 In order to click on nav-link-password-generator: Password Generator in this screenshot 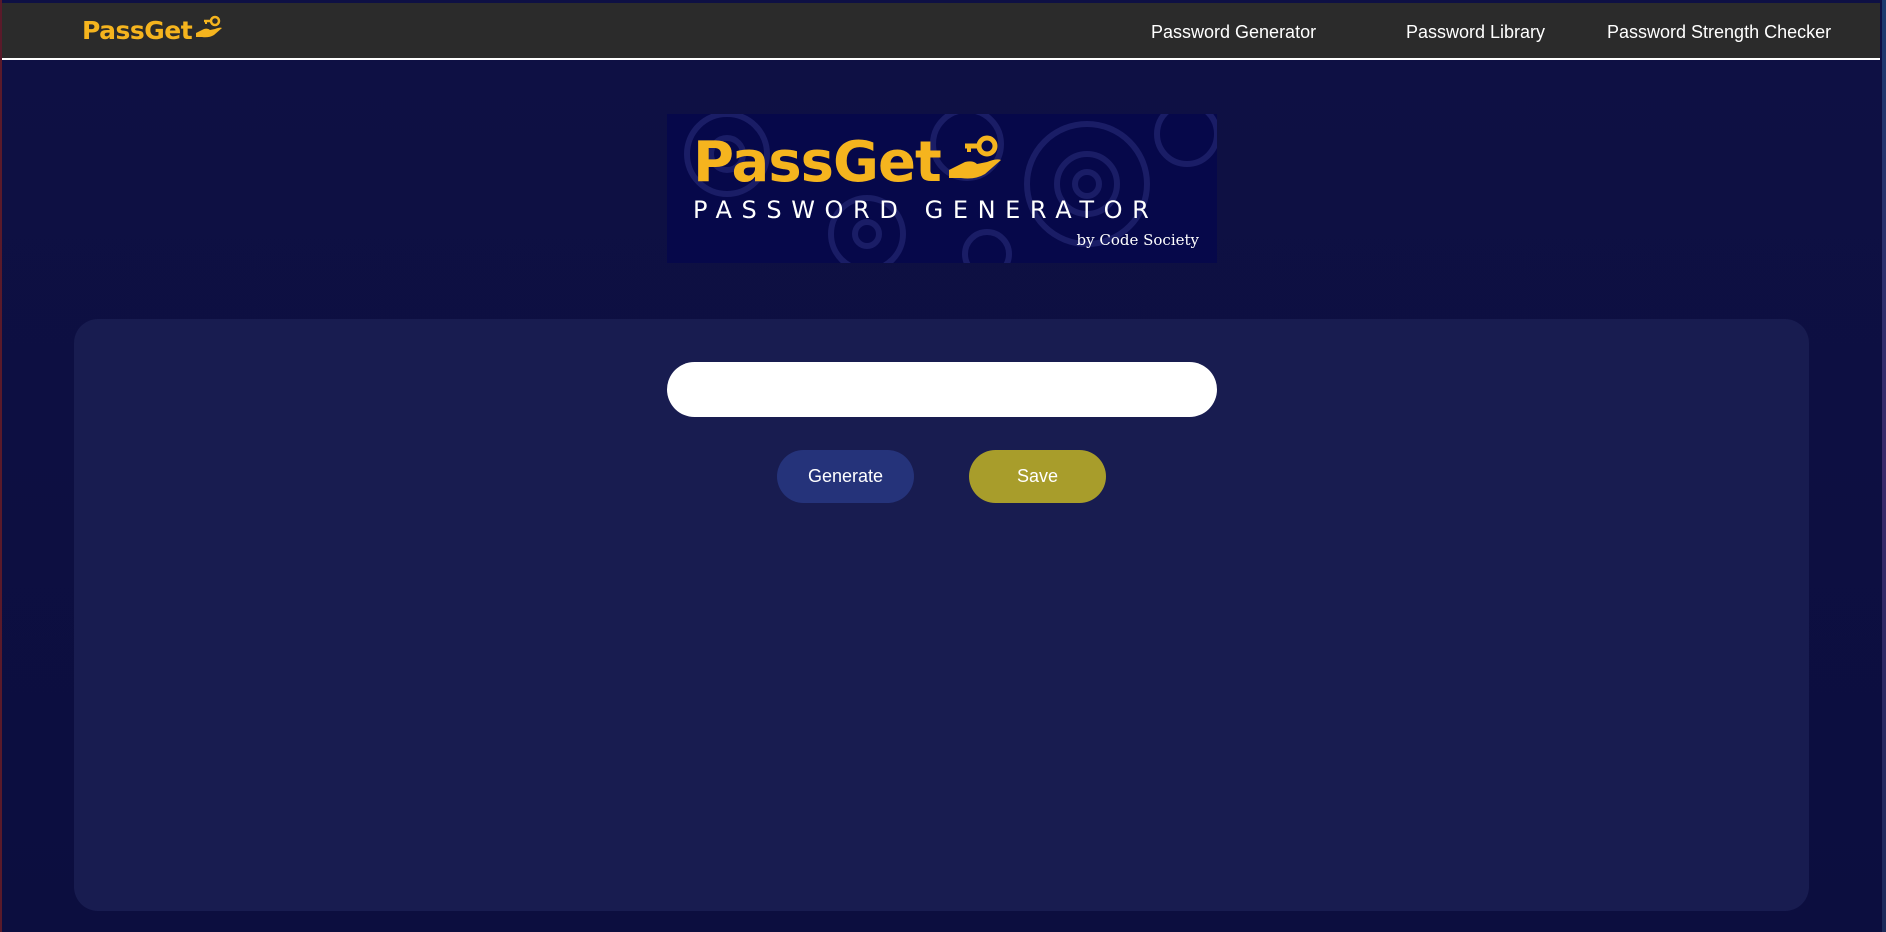, I will do `click(1233, 32)`.